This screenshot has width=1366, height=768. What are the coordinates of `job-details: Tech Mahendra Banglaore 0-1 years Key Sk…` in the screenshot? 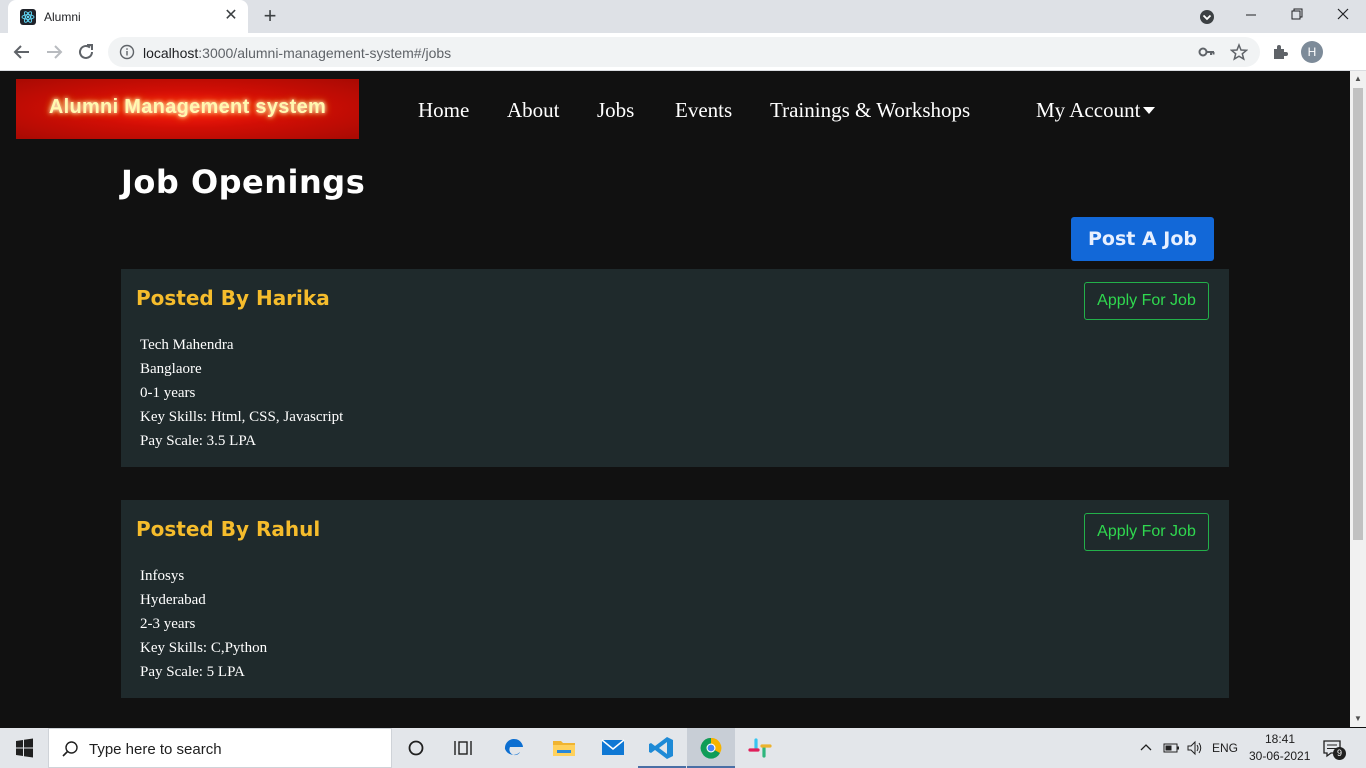 It's located at (241, 393).